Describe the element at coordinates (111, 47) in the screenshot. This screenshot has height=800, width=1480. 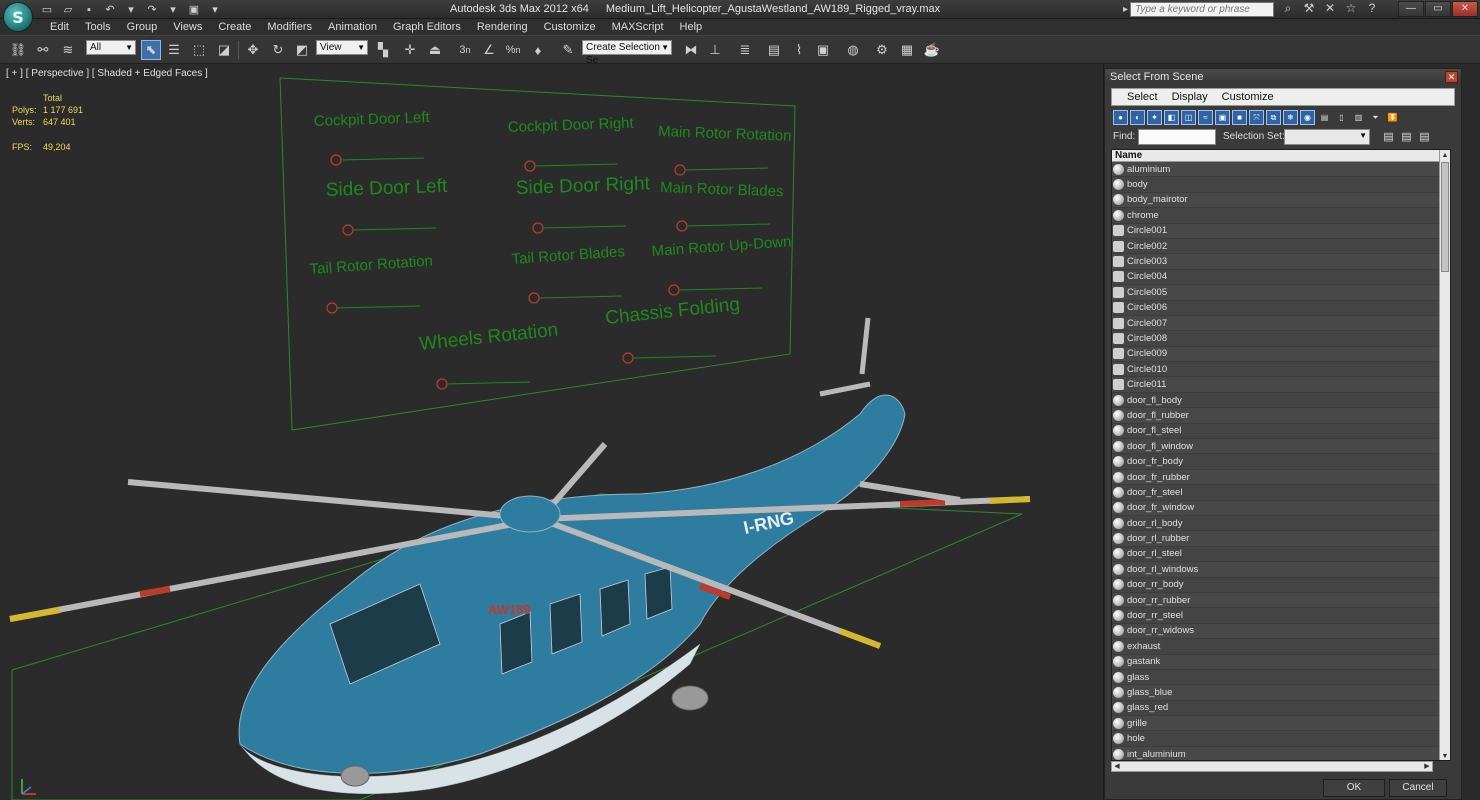
I see `selection-filter-dropdown: All ▼` at that location.